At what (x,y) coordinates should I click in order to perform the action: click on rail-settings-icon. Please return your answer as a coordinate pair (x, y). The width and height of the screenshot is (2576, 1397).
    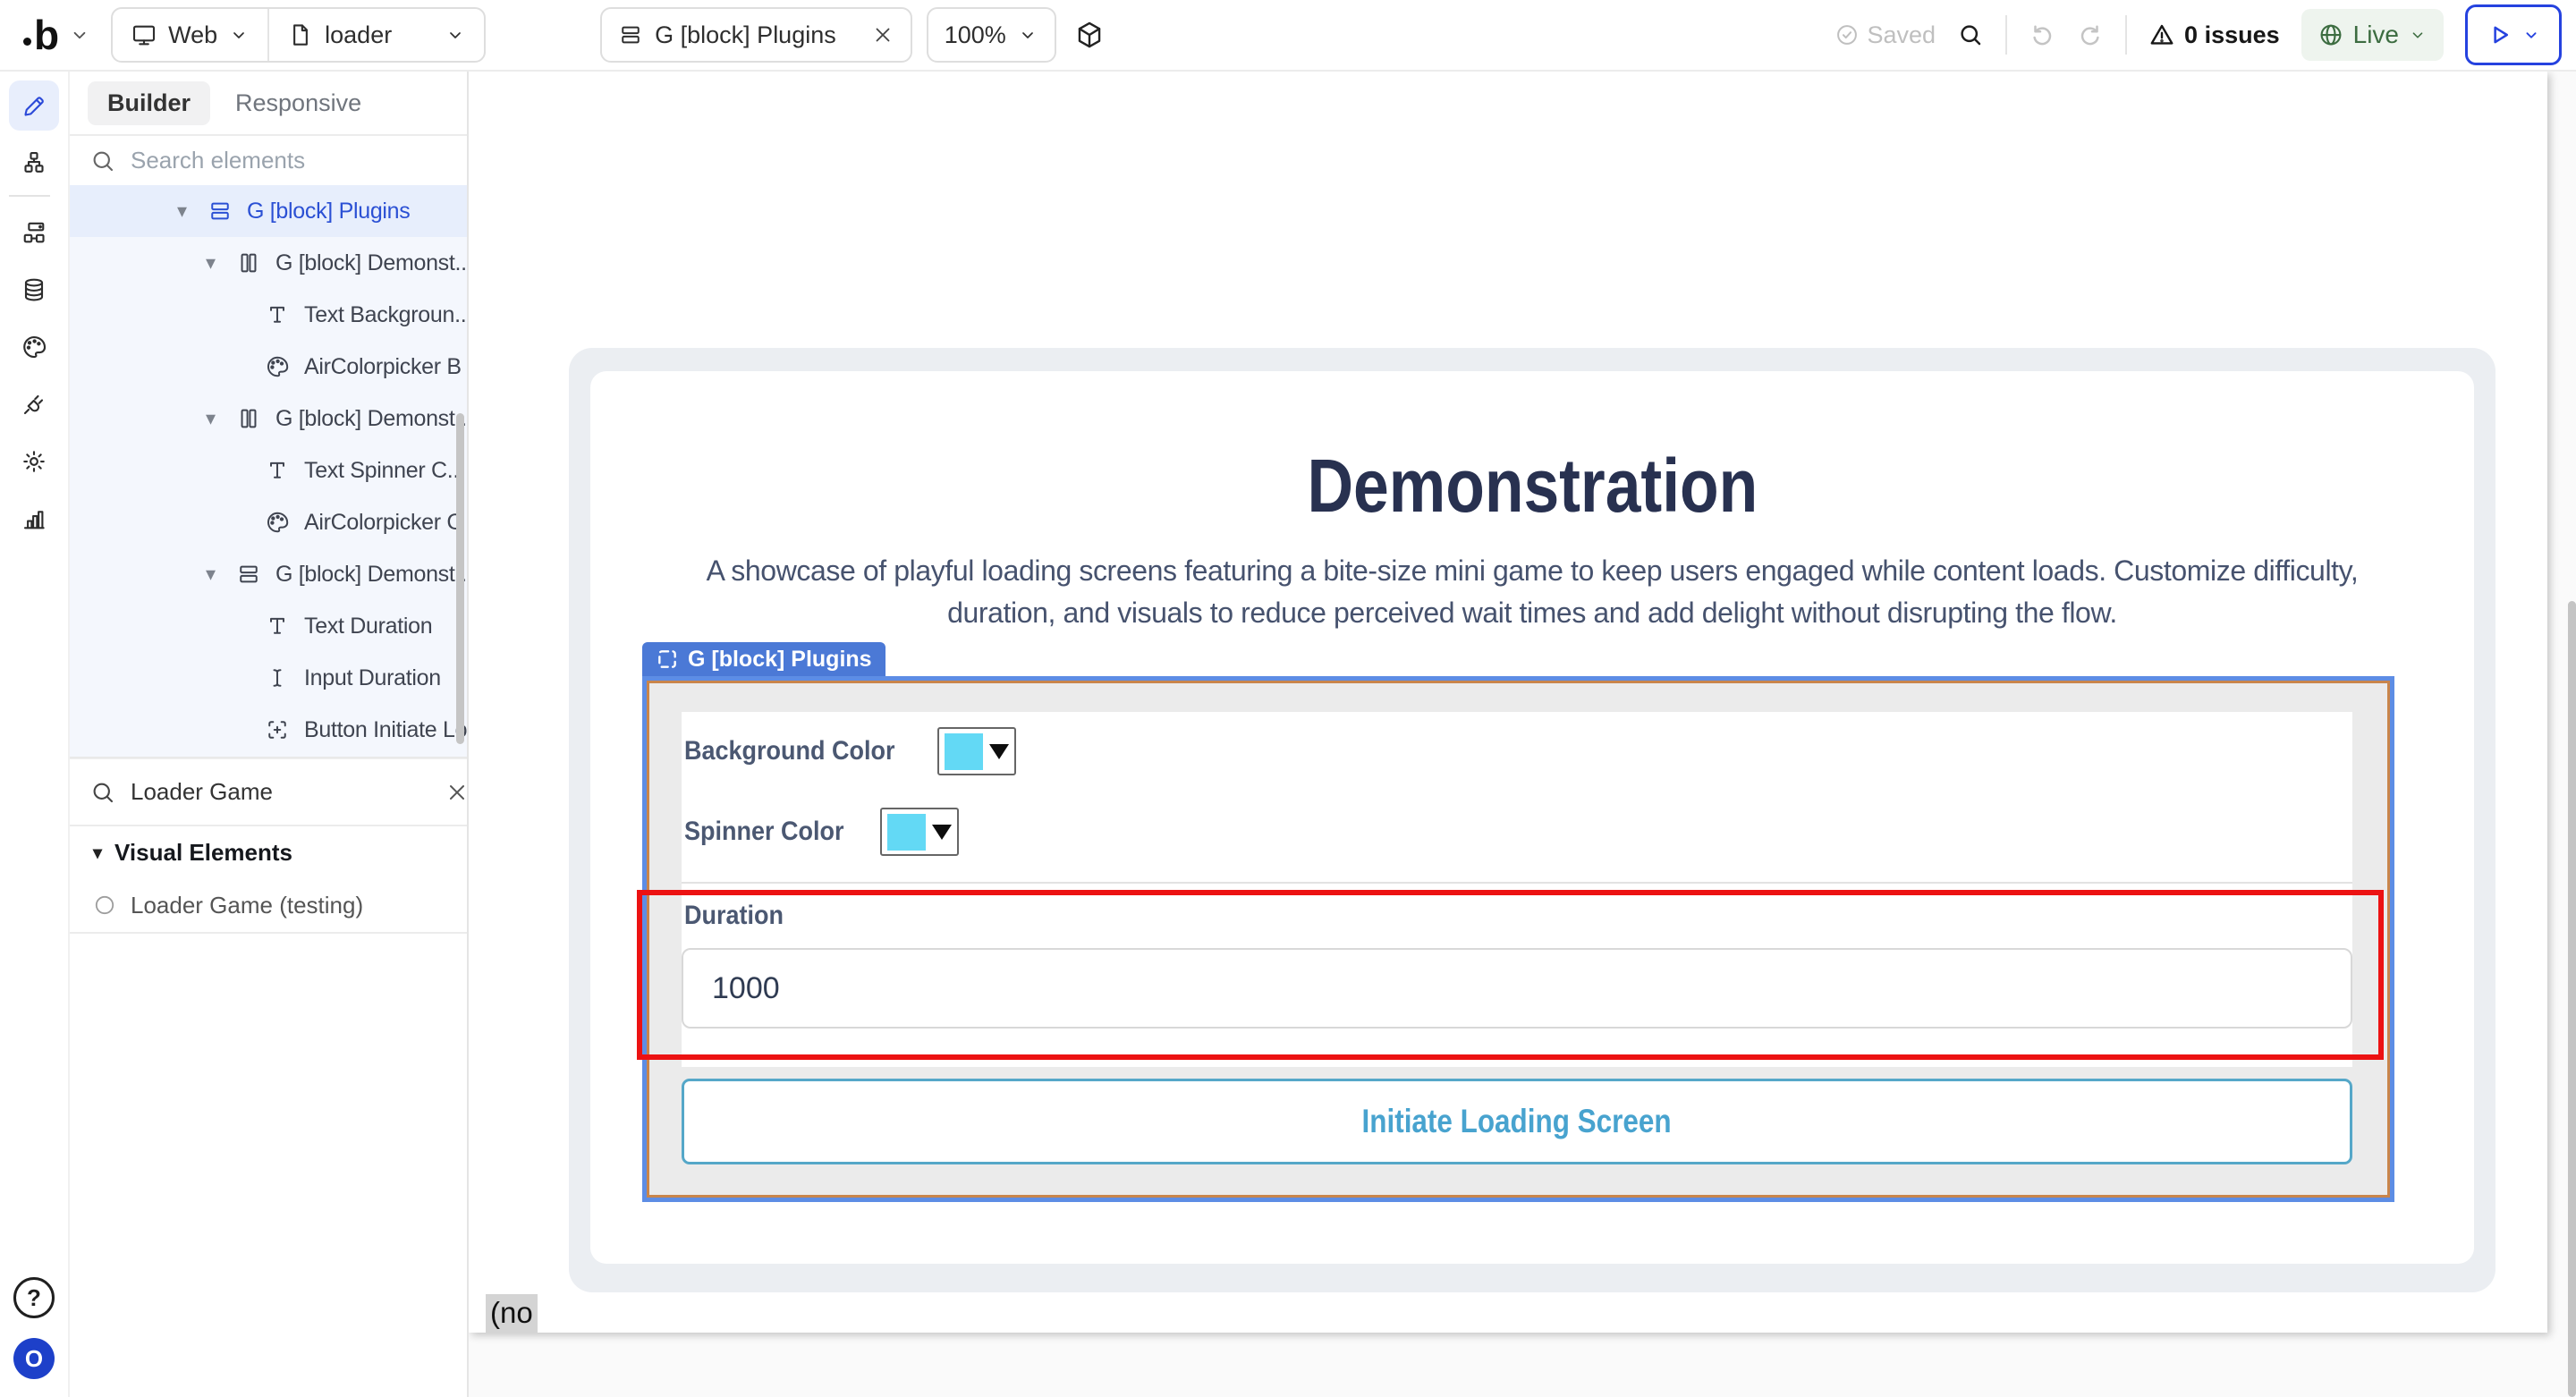
    Looking at the image, I should click on (34, 461).